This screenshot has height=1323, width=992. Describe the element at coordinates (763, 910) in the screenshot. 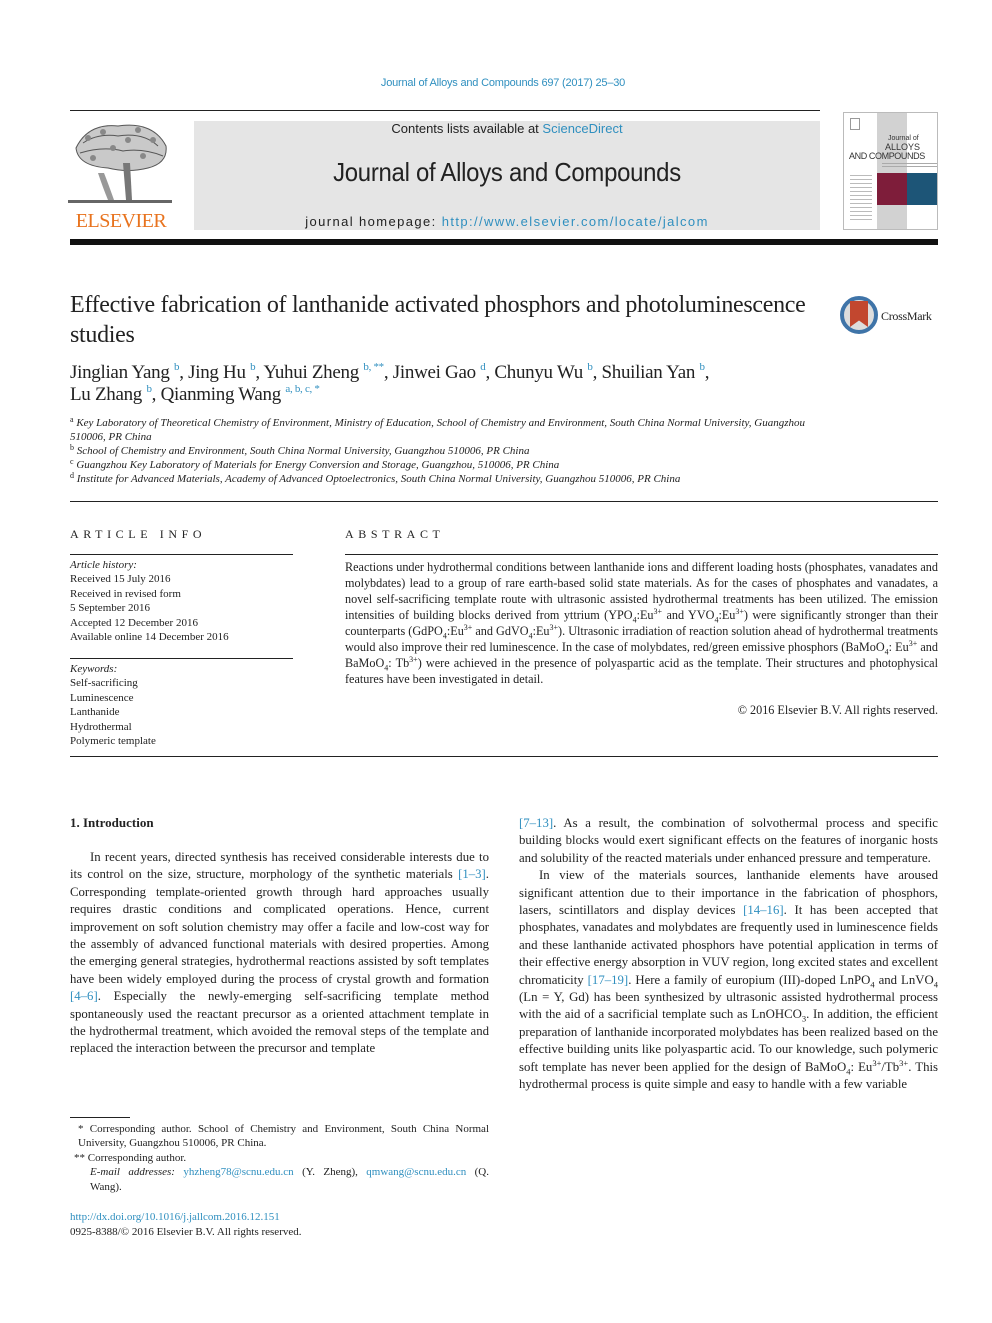

I see `reference-link: [14–16]` at that location.